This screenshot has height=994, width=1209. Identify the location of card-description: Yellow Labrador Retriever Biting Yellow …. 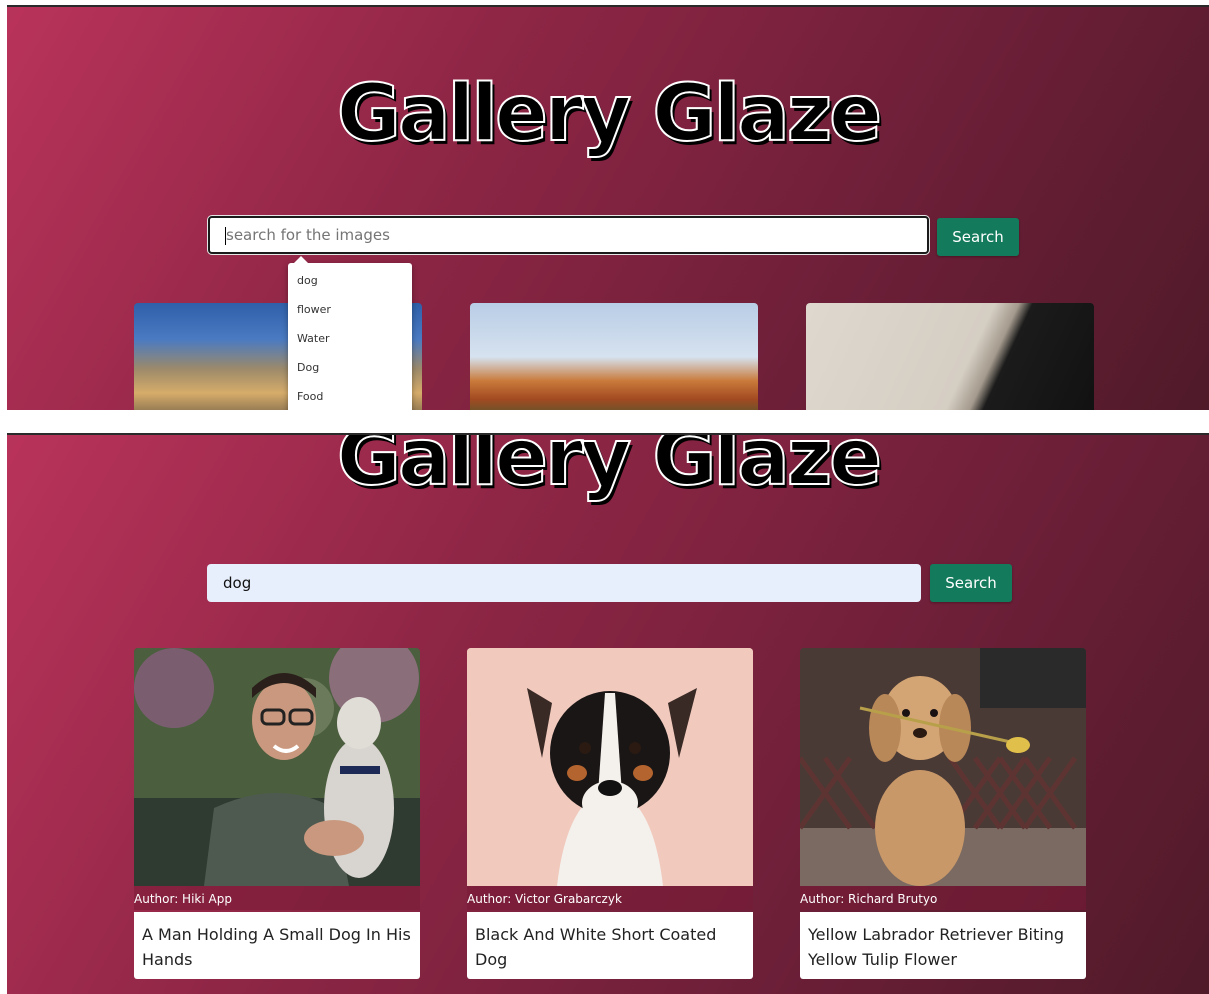
(943, 945).